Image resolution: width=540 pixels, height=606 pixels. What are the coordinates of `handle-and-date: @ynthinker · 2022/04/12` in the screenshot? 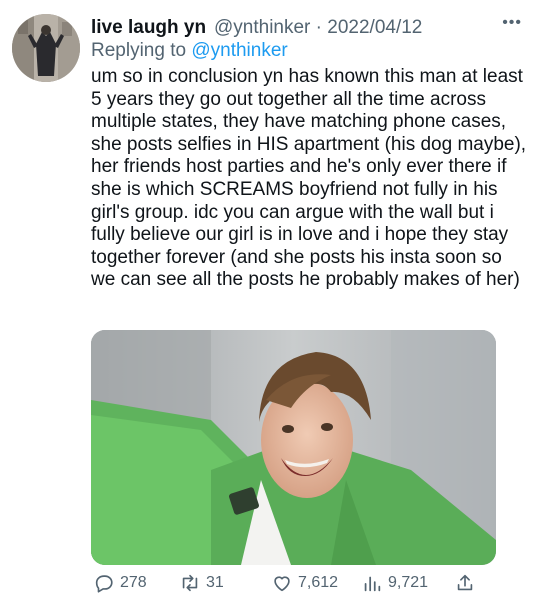 It's located at (318, 28).